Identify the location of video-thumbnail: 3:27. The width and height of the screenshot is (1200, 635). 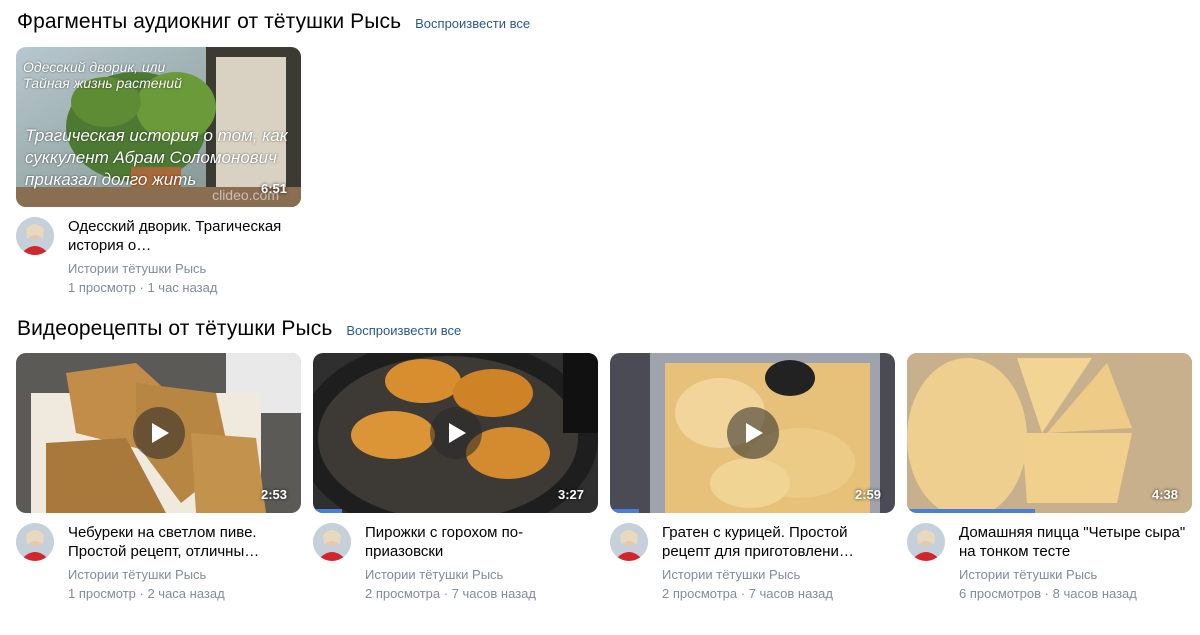
(455, 433).